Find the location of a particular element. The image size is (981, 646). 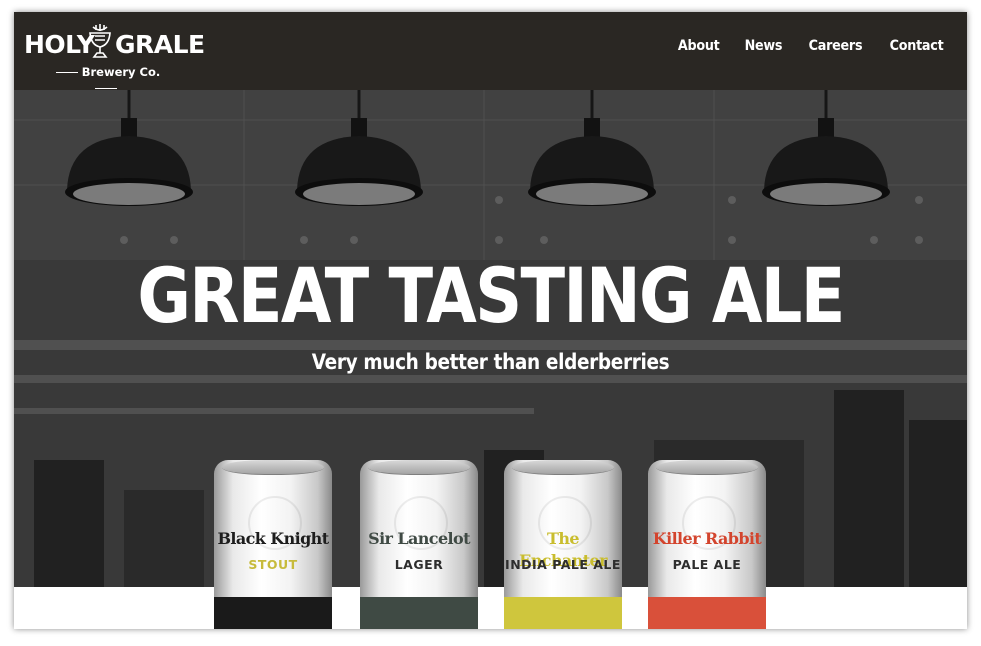

main-nav: About News Careers Contact is located at coordinates (811, 46).